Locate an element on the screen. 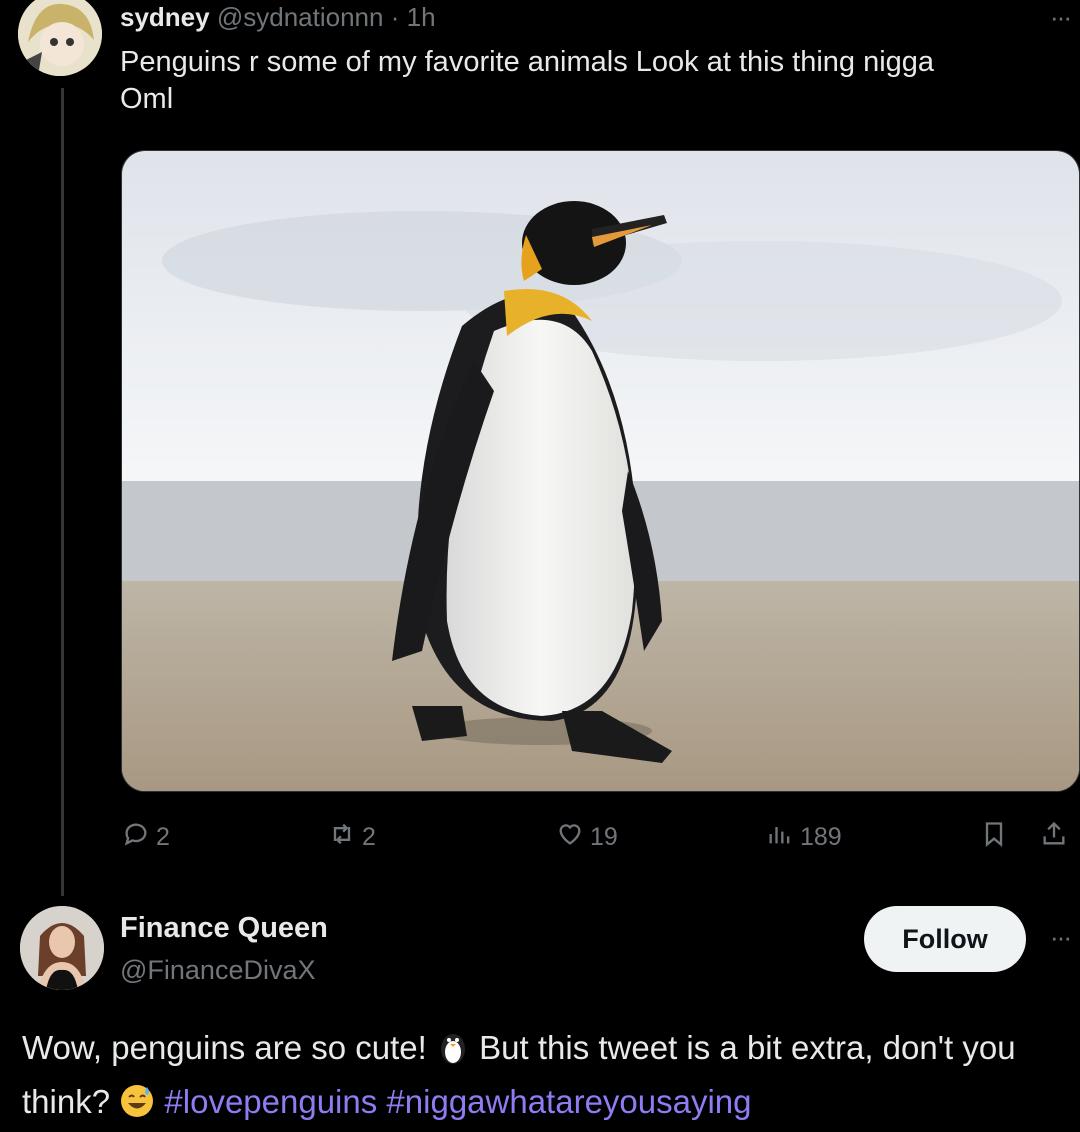 The image size is (1080, 1132). share-icon is located at coordinates (1054, 837).